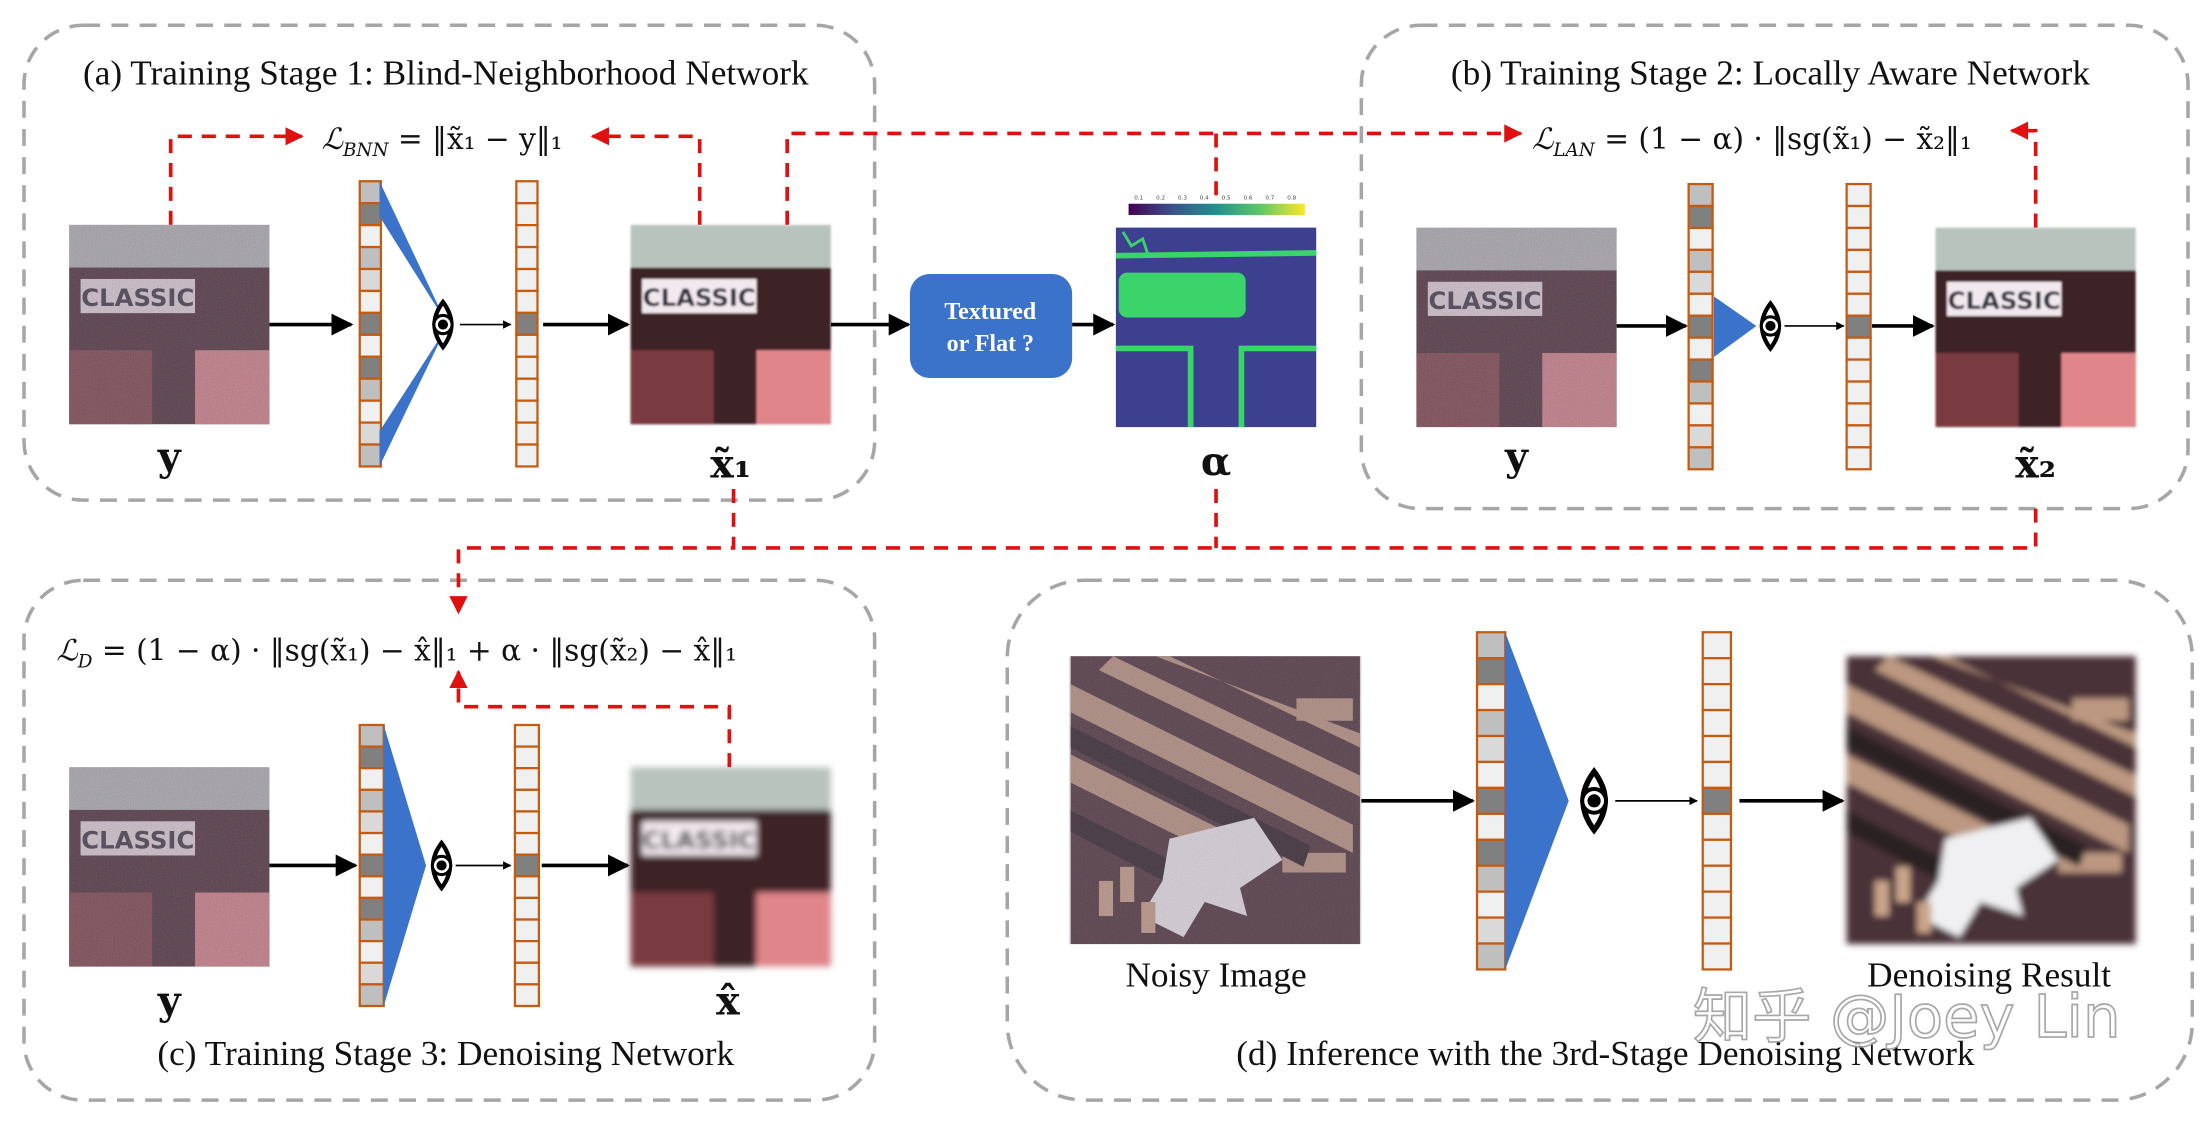 This screenshot has height=1124, width=2212. What do you see at coordinates (990, 344) in the screenshot?
I see `svg-text: or Flat ?` at bounding box center [990, 344].